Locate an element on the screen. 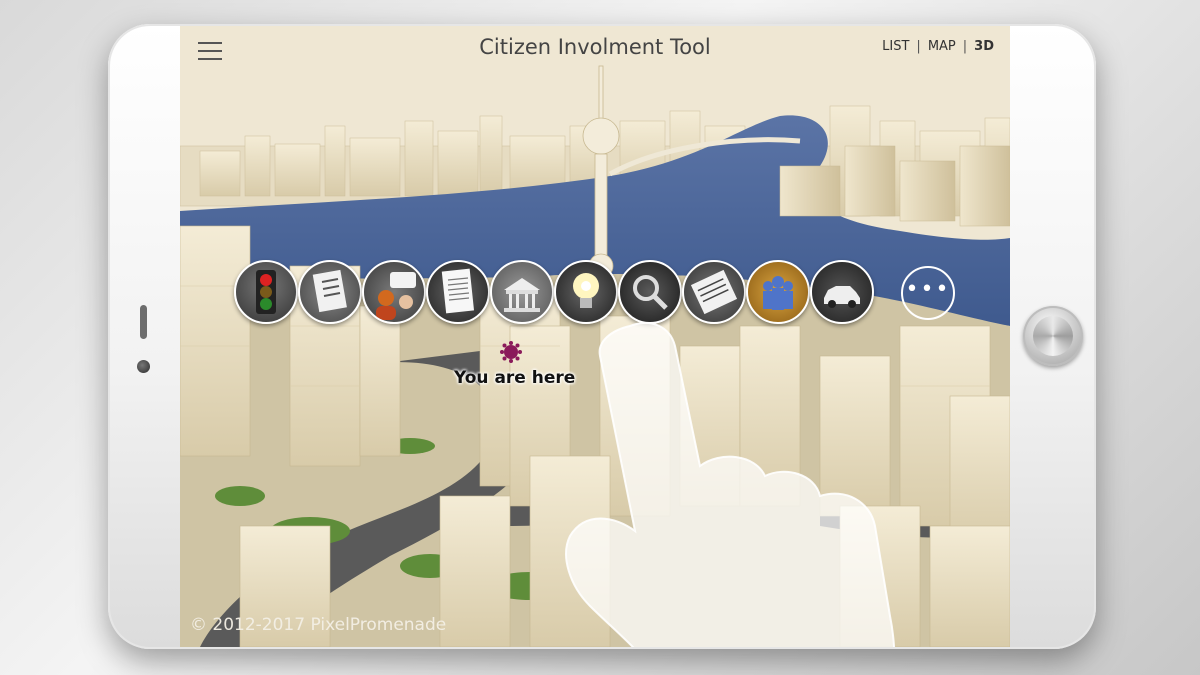  location-marker-icon is located at coordinates (511, 352).